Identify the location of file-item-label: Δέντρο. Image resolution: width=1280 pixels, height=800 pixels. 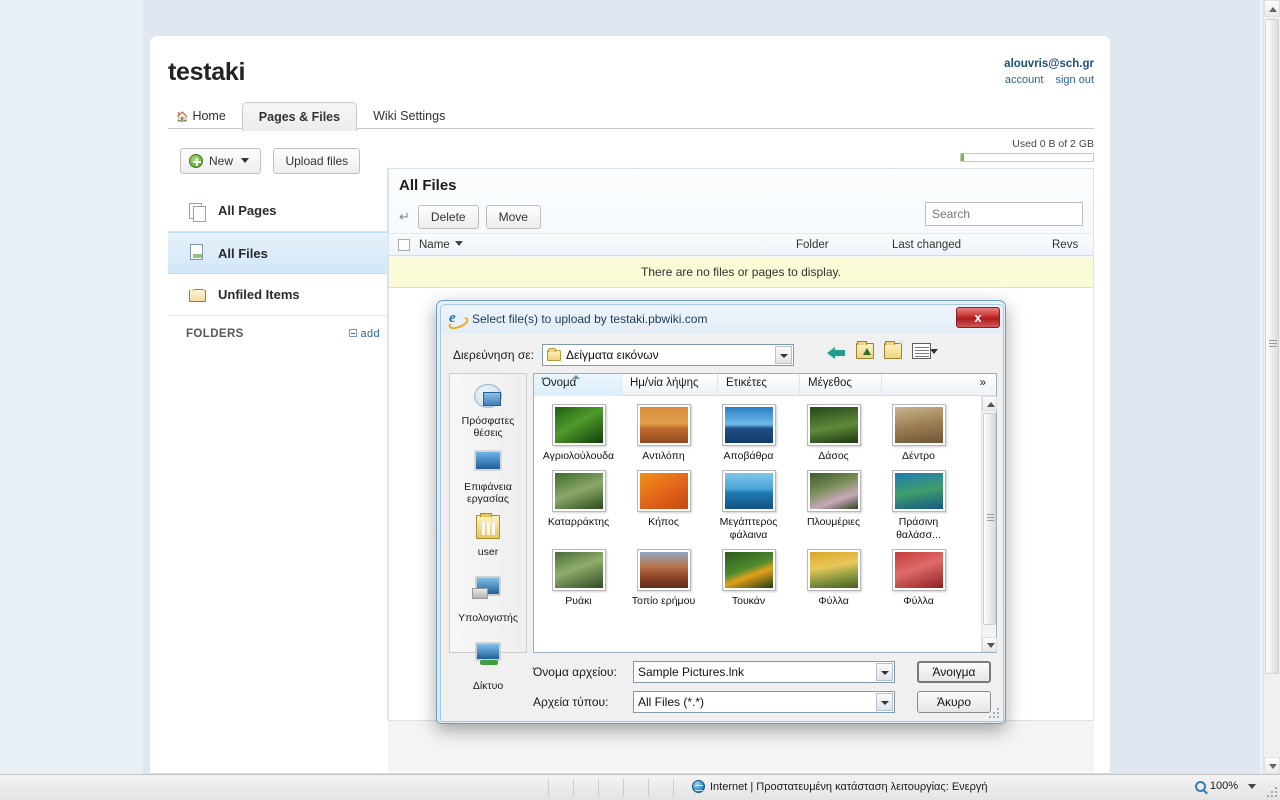
(918, 456).